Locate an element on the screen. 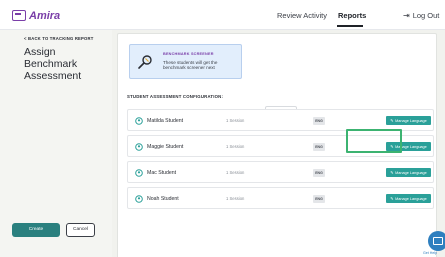  nav-review-activity: Review Activity is located at coordinates (302, 15).